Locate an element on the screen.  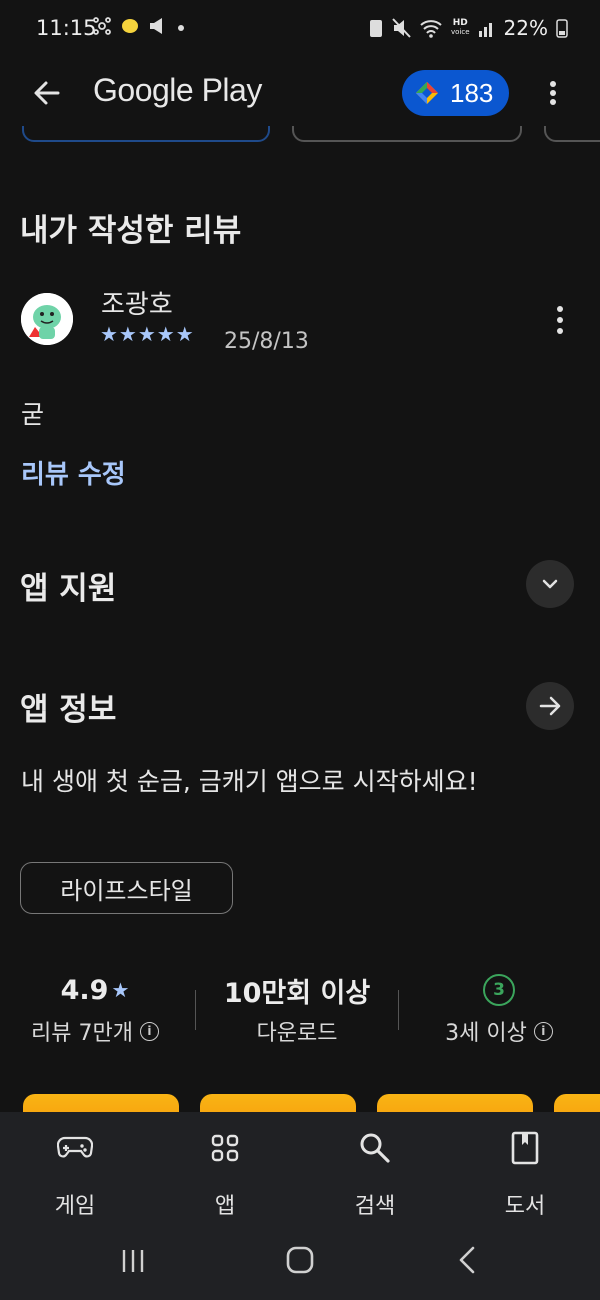
app-bar: Google Play 183 is located at coordinates (300, 93).